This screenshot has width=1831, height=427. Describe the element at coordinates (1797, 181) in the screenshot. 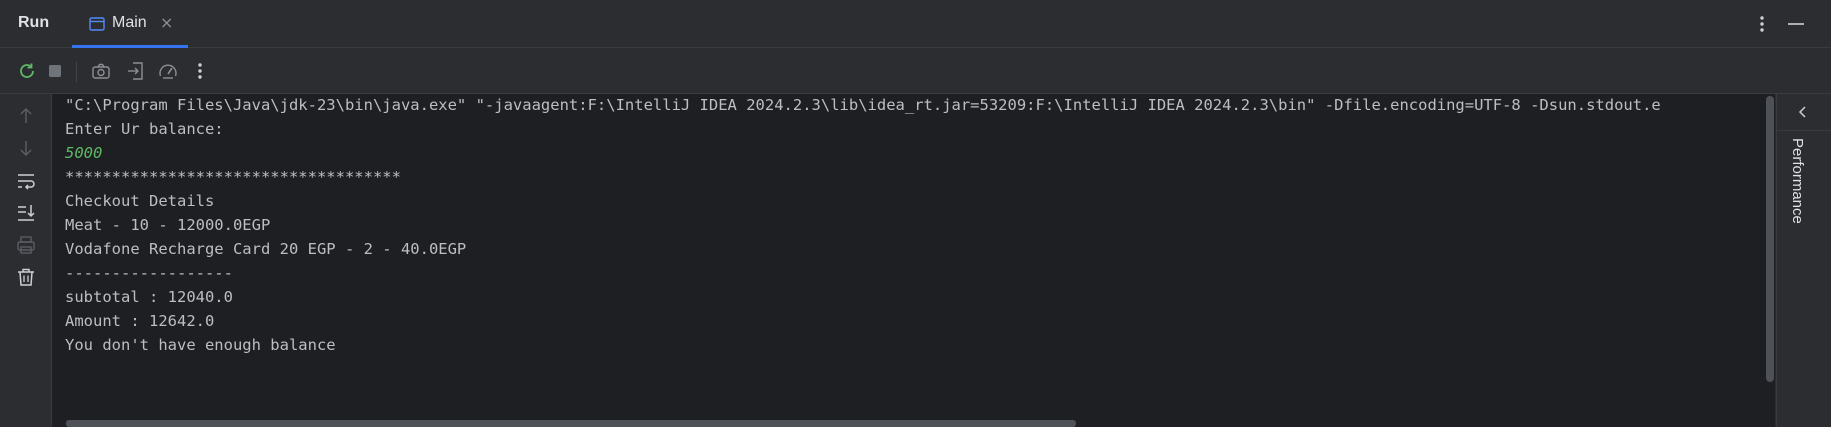

I see `performance-tab: Performance` at that location.